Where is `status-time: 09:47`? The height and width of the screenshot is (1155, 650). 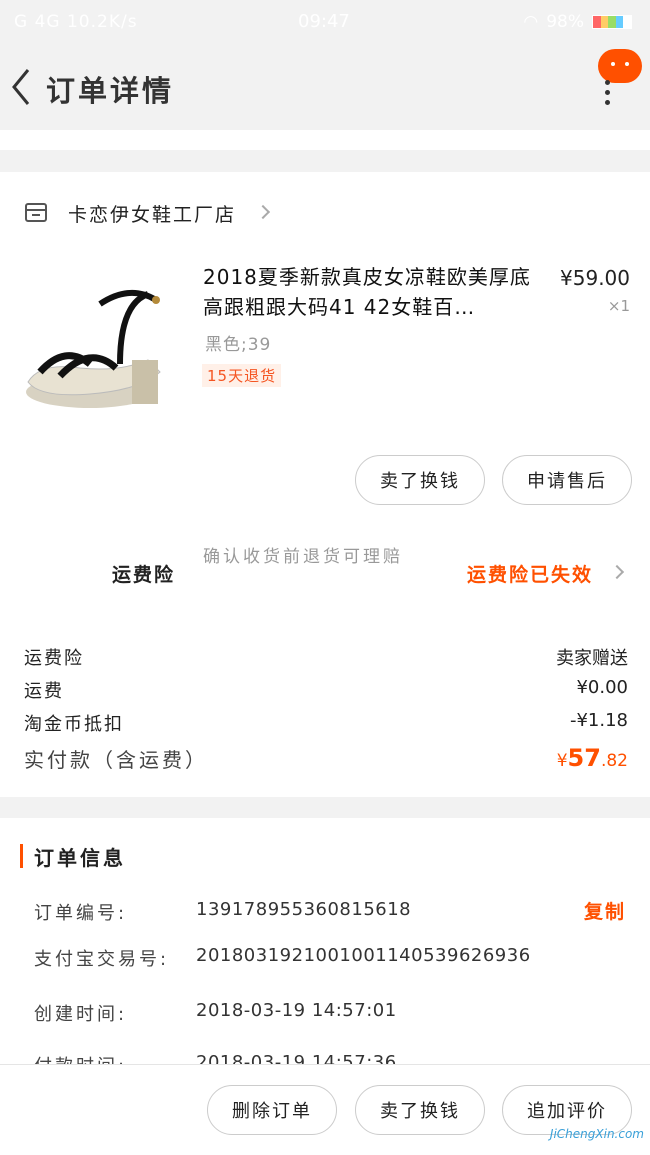
status-time: 09:47 is located at coordinates (324, 21).